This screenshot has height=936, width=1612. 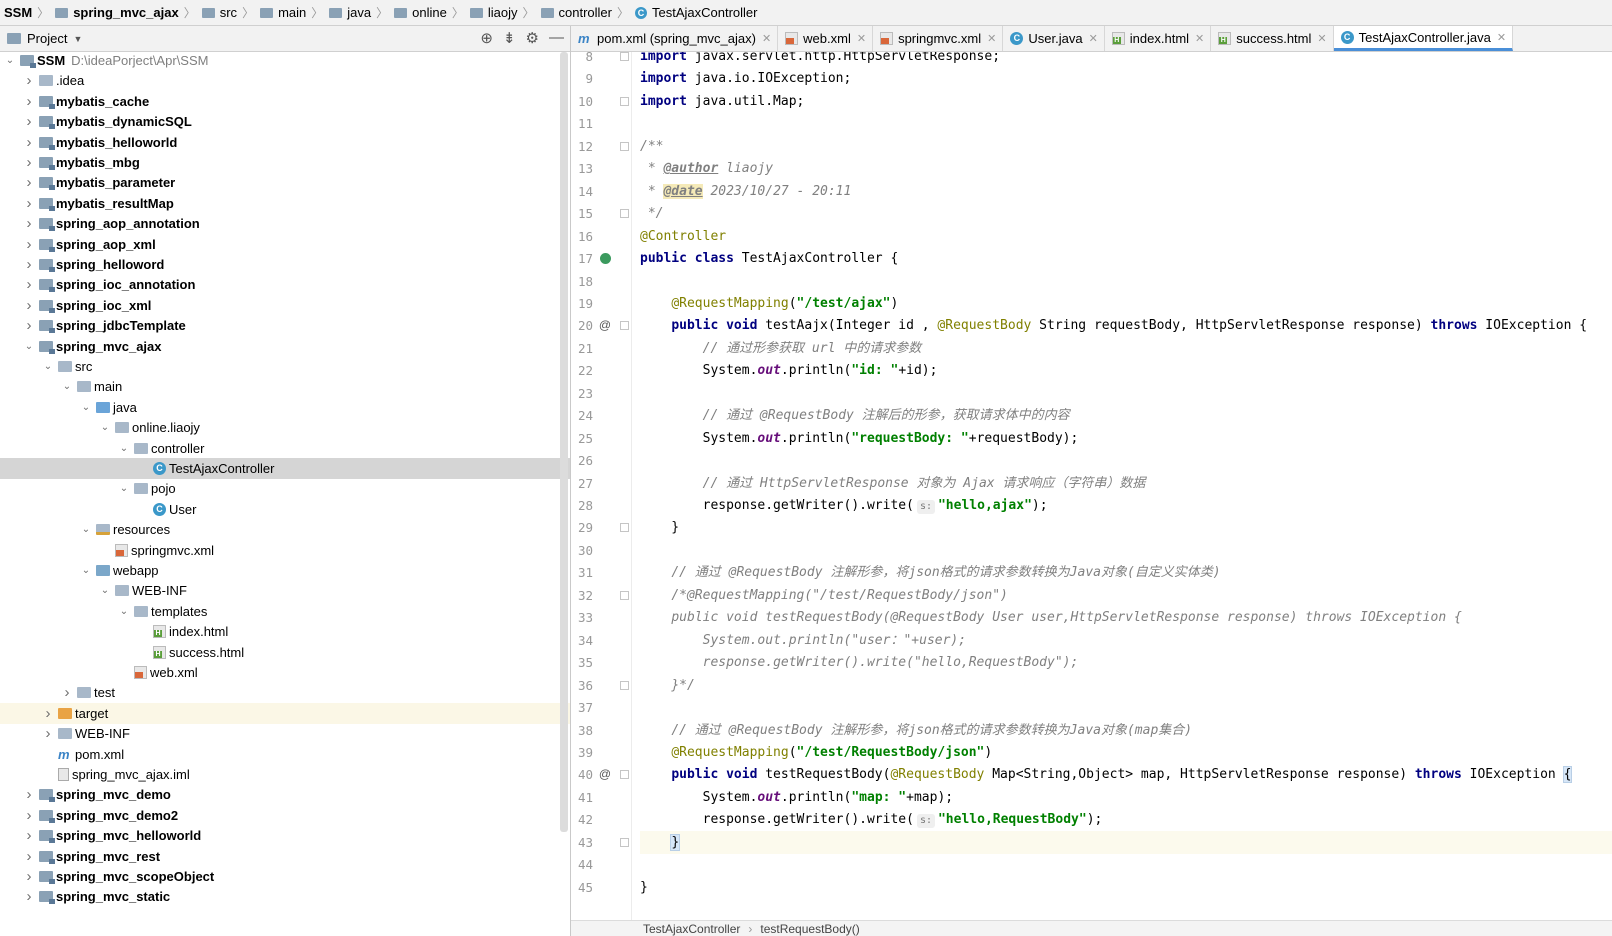 I want to click on breadcrumb-item: online, so click(x=420, y=12).